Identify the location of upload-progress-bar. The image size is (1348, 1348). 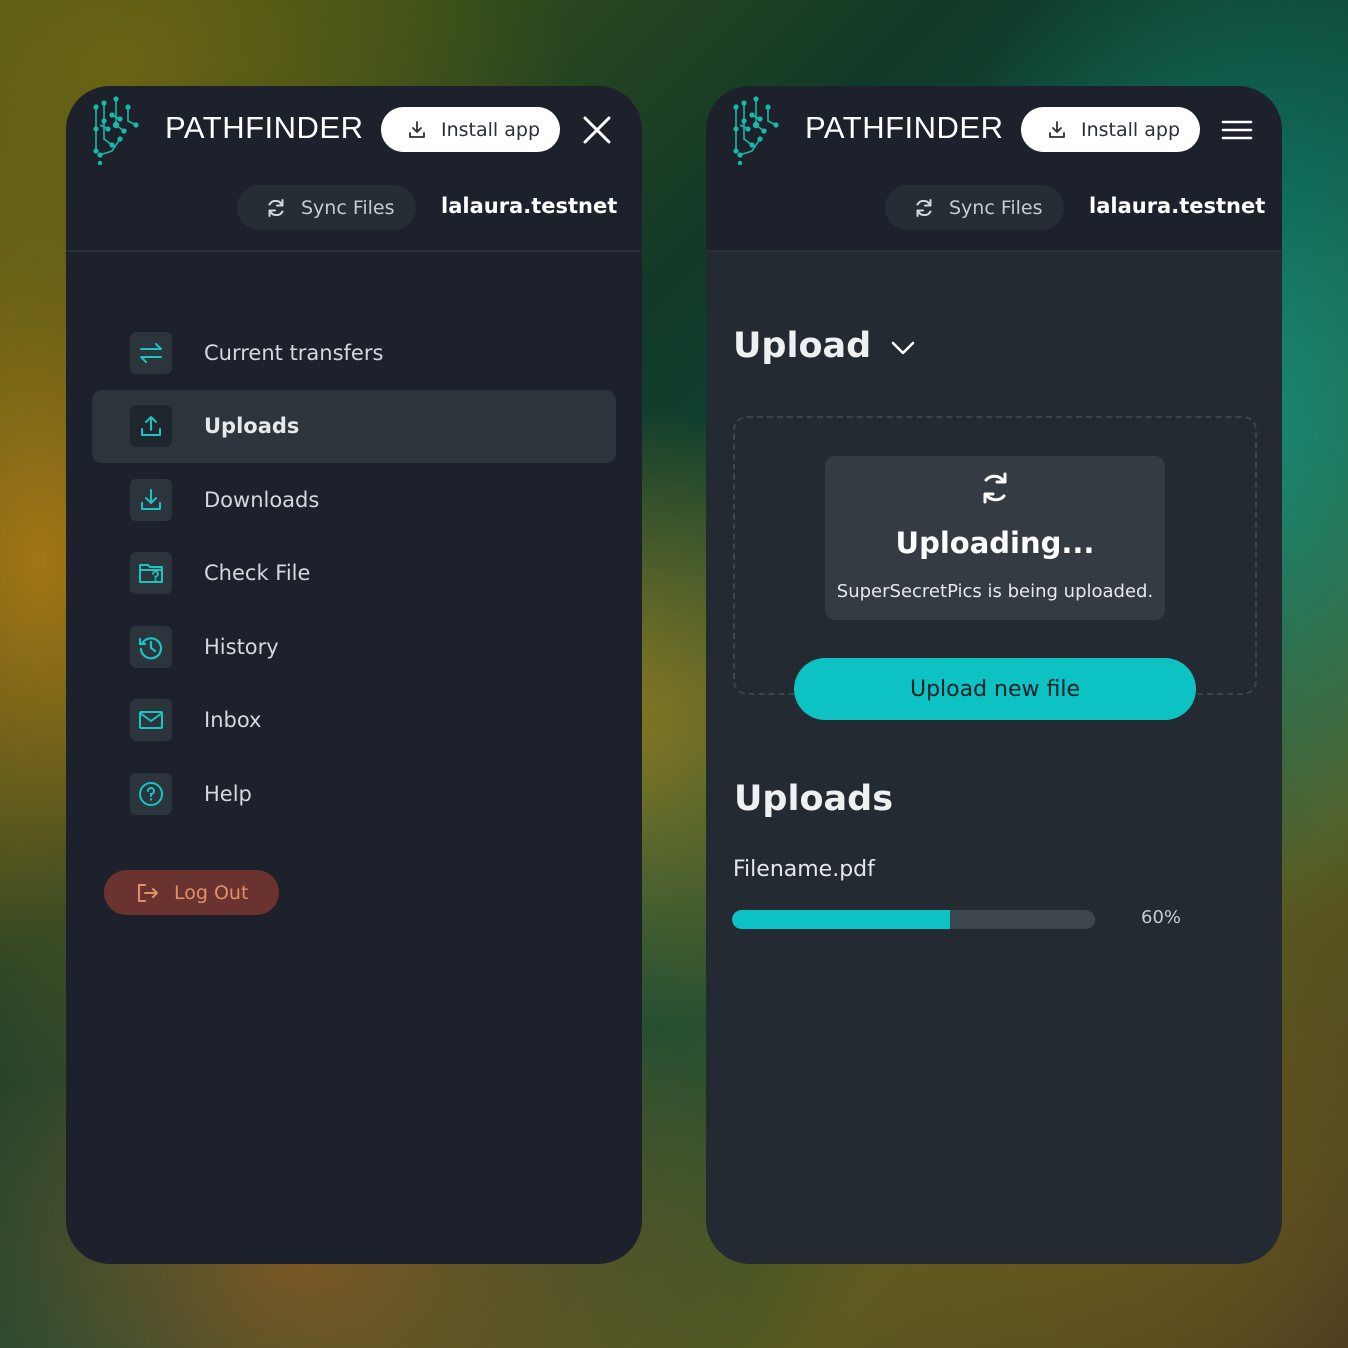
(913, 919).